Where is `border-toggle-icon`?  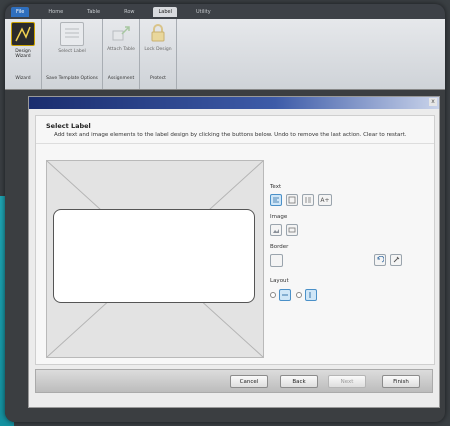 border-toggle-icon is located at coordinates (276, 260).